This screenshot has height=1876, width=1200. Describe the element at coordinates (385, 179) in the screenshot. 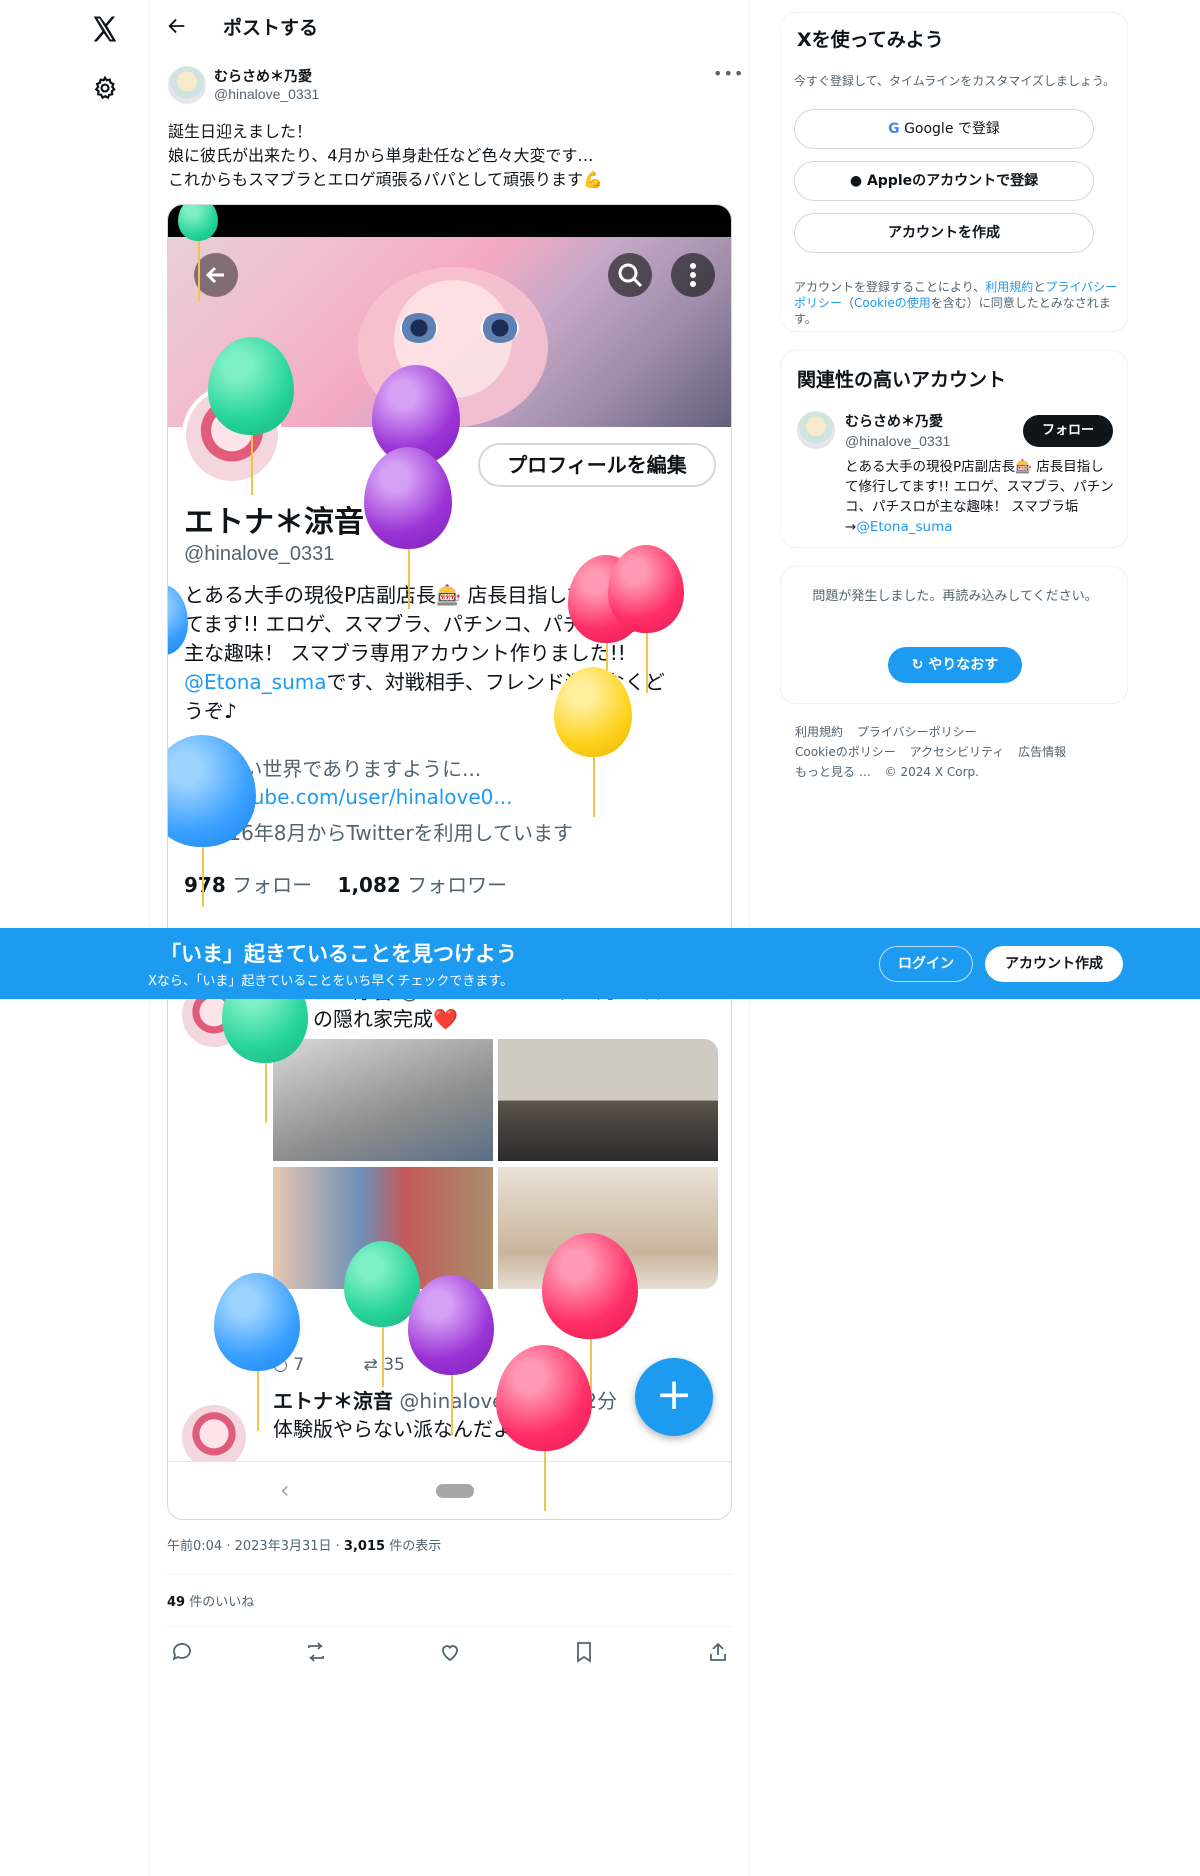

I see `post-text-line: これからもスマブラとエロゲ頑張るパパとして頑張ります💪` at that location.